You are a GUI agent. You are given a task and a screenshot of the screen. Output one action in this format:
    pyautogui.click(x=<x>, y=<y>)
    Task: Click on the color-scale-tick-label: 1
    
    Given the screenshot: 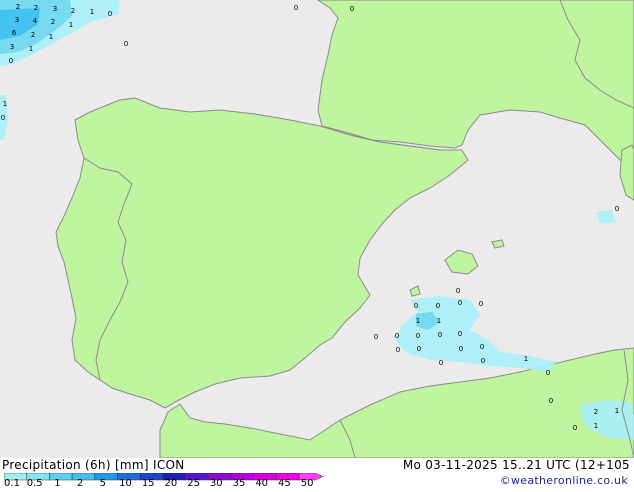 What is the action you would take?
    pyautogui.click(x=57, y=483)
    